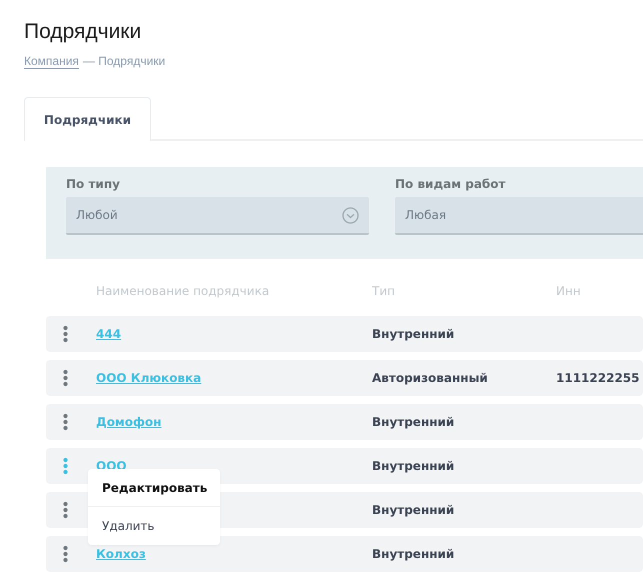  I want to click on contractor-link: Колхоз, so click(121, 554).